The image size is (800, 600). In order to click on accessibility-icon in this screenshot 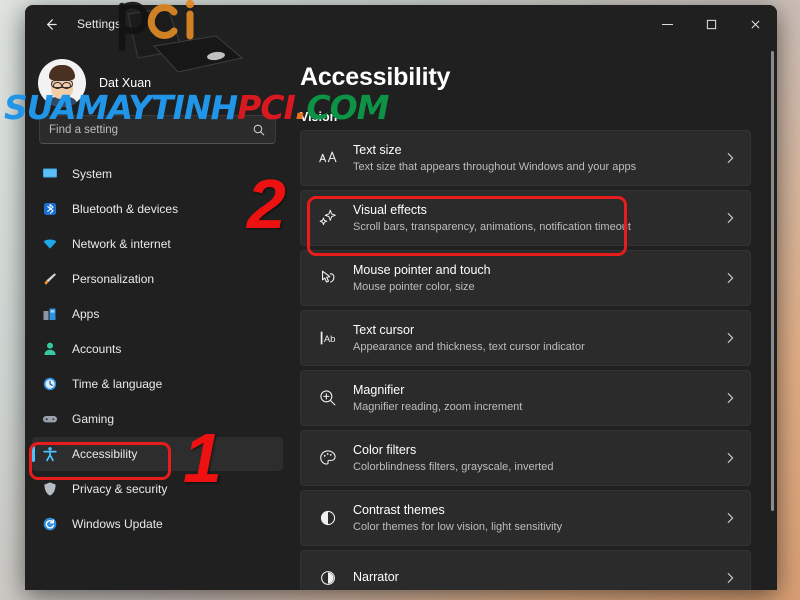, I will do `click(50, 454)`.